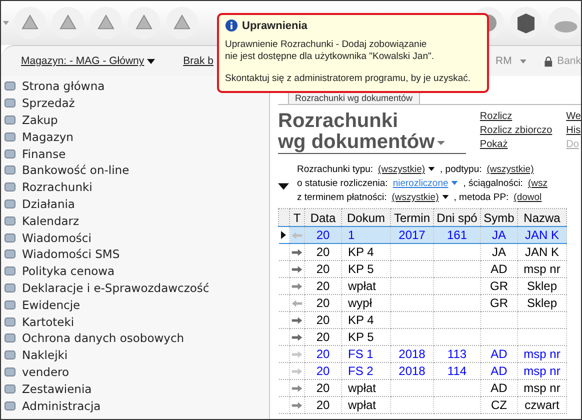 This screenshot has width=582, height=420. I want to click on table-row: 20 FS 2 2018 114 AD msp nr, so click(422, 371).